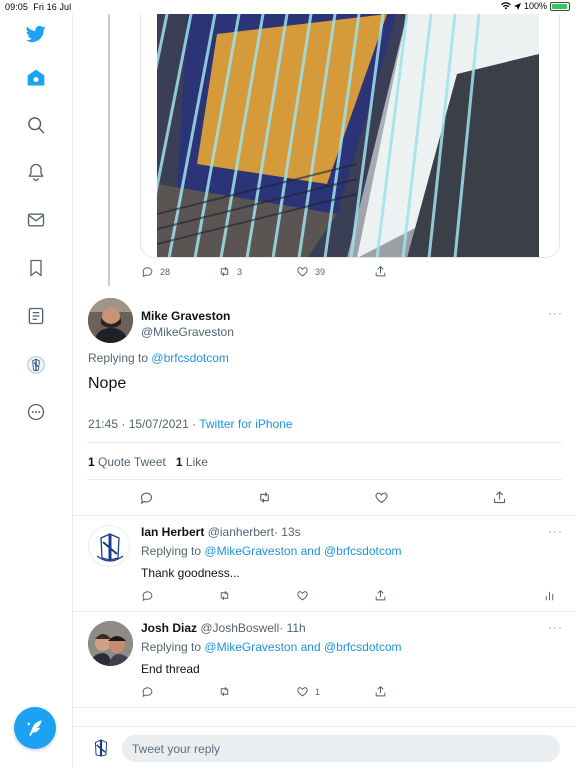  What do you see at coordinates (245, 424) in the screenshot?
I see `tweet-source-link: Twitter for iPhone` at bounding box center [245, 424].